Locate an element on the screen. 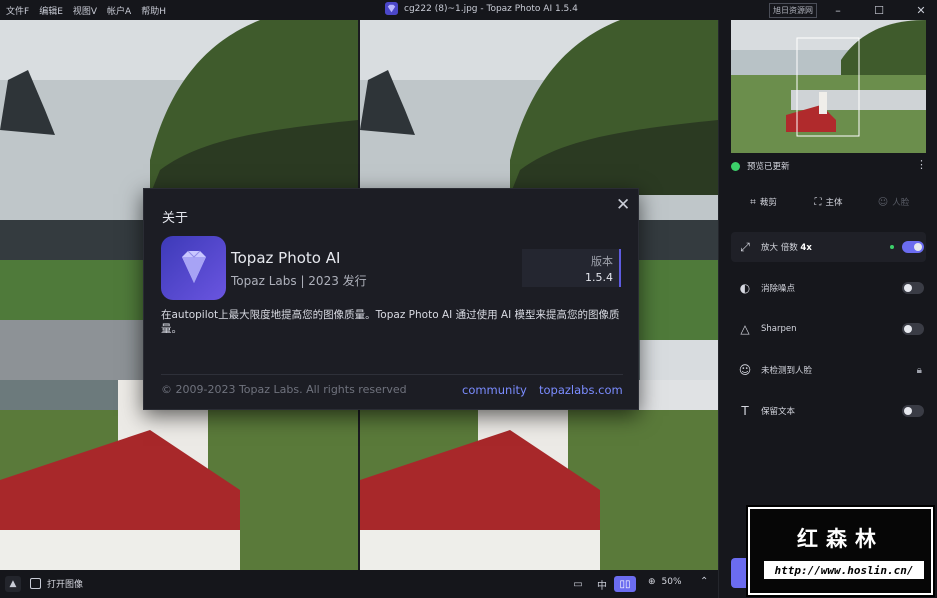 This screenshot has width=937, height=598. crop-icon: ⌗ is located at coordinates (753, 202).